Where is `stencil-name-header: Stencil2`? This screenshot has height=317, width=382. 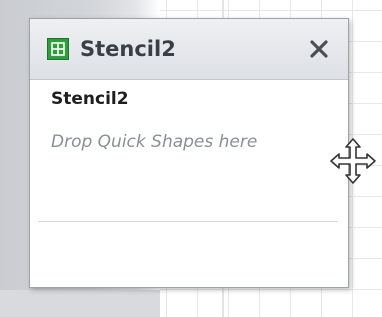
stencil-name-header: Stencil2 is located at coordinates (90, 99).